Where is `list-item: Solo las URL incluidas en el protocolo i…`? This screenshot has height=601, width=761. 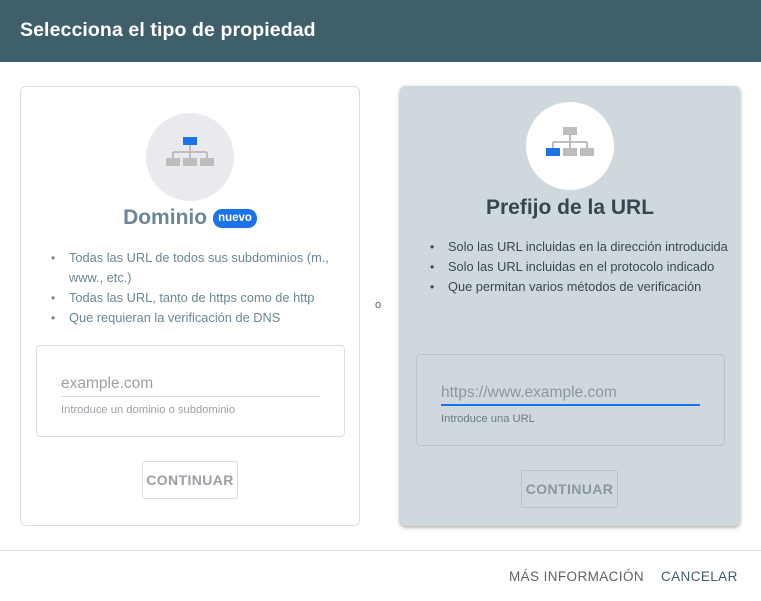 list-item: Solo las URL incluidas en el protocolo i… is located at coordinates (579, 267).